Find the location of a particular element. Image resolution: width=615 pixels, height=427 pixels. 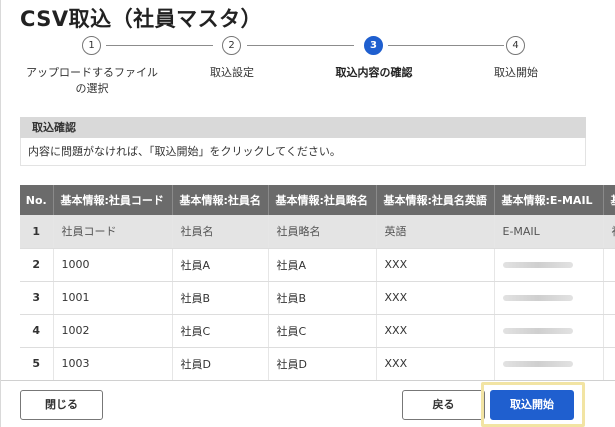

cell-employee-short-name: 社員D is located at coordinates (322, 363).